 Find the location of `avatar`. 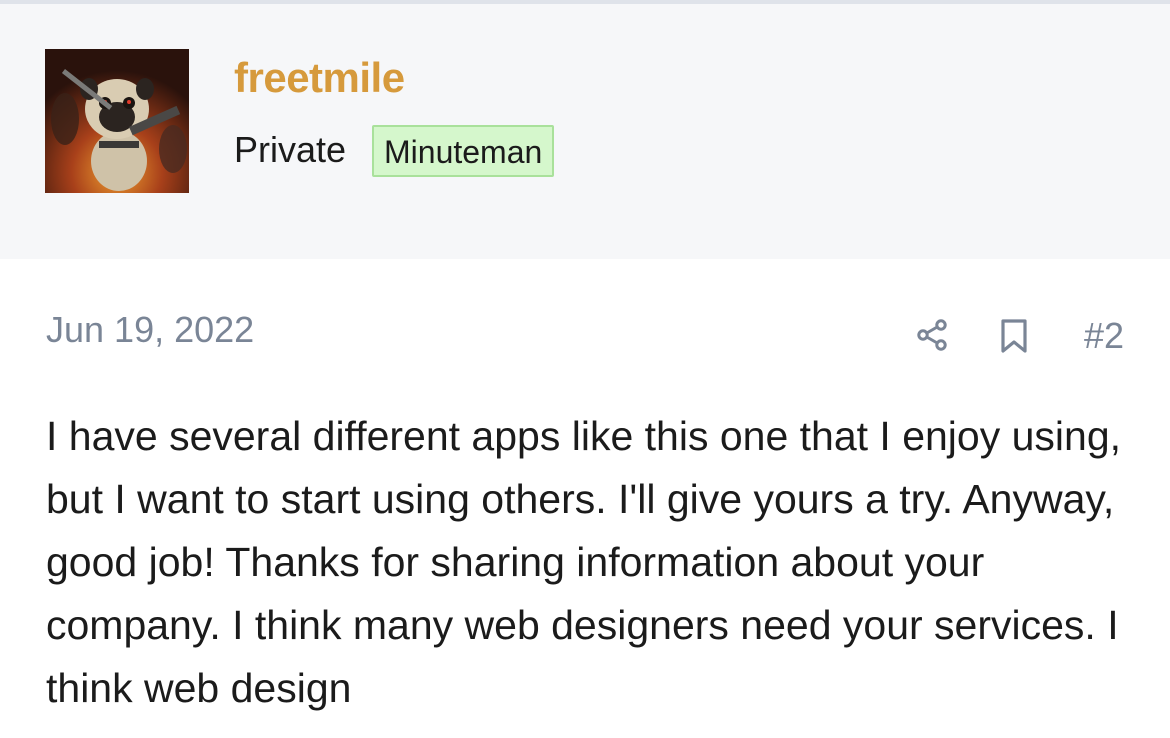

avatar is located at coordinates (117, 121).